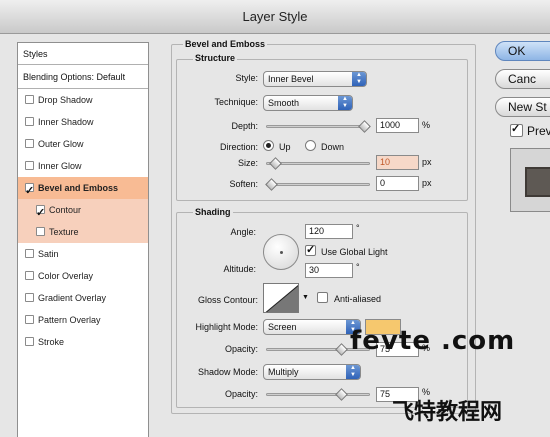  Describe the element at coordinates (322, 297) in the screenshot. I see `anti-aliased-checkbox` at that location.